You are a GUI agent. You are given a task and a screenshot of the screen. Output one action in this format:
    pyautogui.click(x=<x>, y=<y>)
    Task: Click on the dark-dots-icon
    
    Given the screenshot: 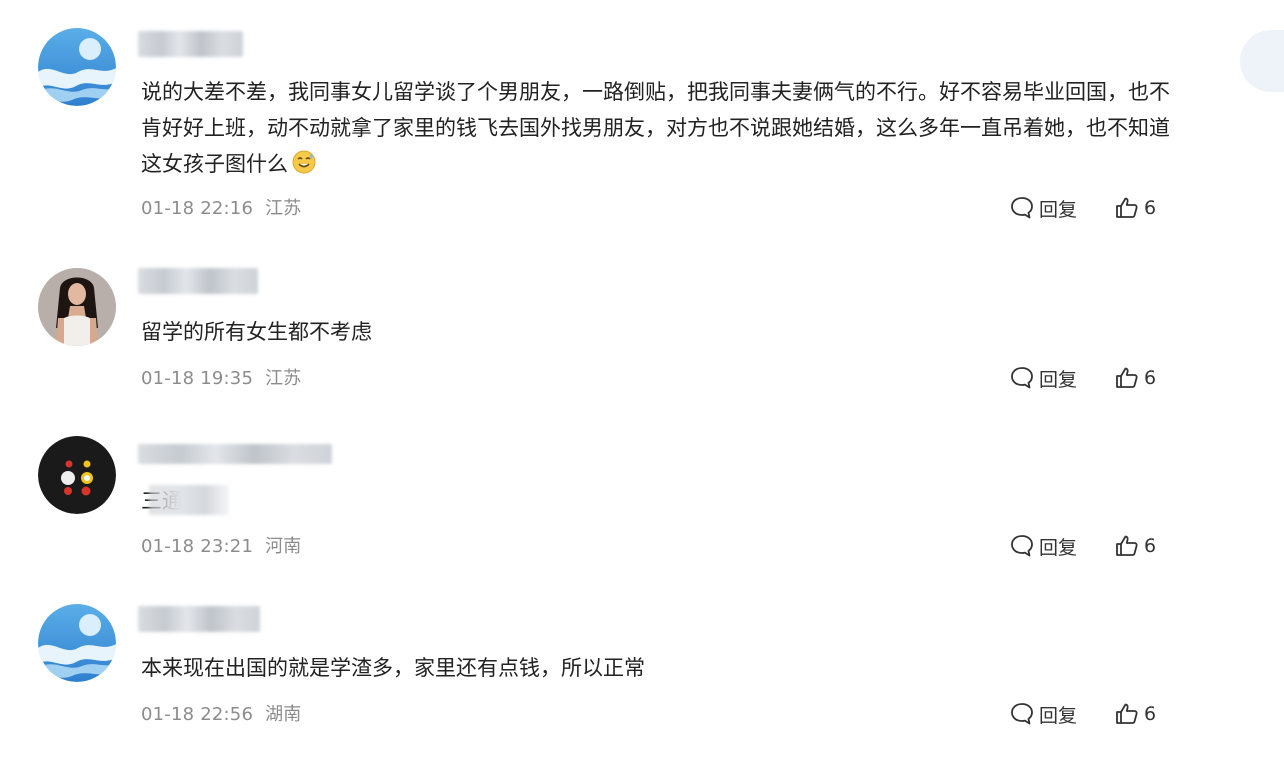 What is the action you would take?
    pyautogui.click(x=77, y=475)
    